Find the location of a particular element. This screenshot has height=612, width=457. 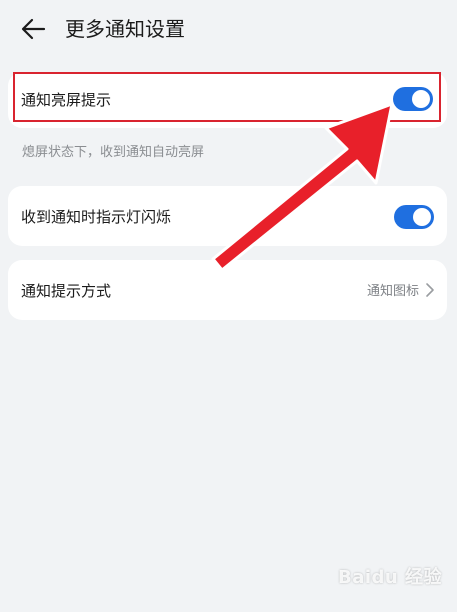

watermark: Baidu 经验 is located at coordinates (390, 577).